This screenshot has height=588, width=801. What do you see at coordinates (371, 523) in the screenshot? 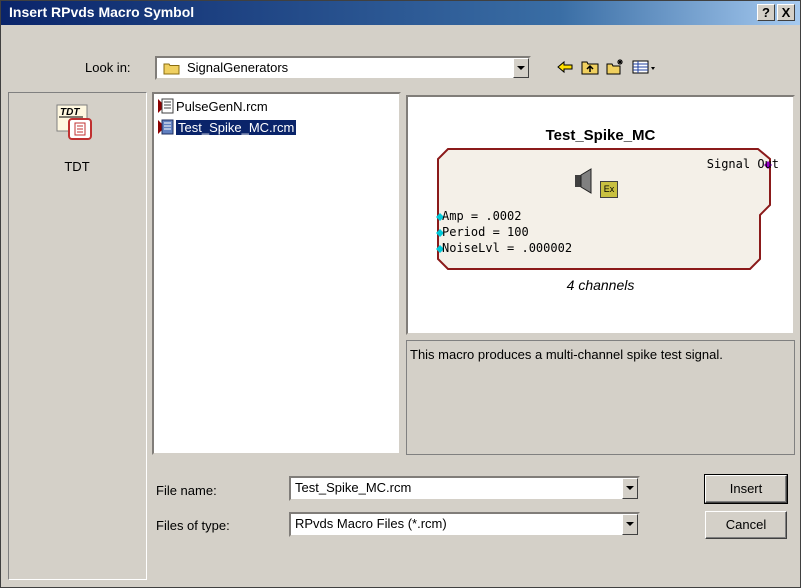
I see `file-type-value: RPvds Macro Files (*.rcm)` at bounding box center [371, 523].